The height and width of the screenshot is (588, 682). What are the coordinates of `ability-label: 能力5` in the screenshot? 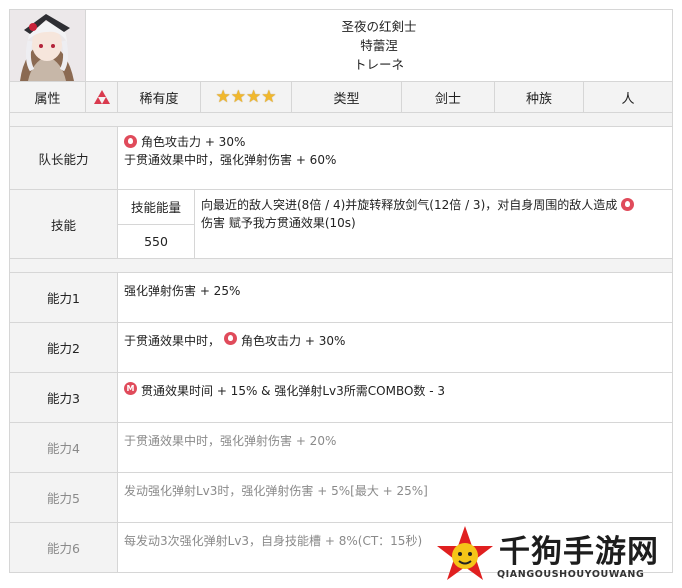 It's located at (64, 497).